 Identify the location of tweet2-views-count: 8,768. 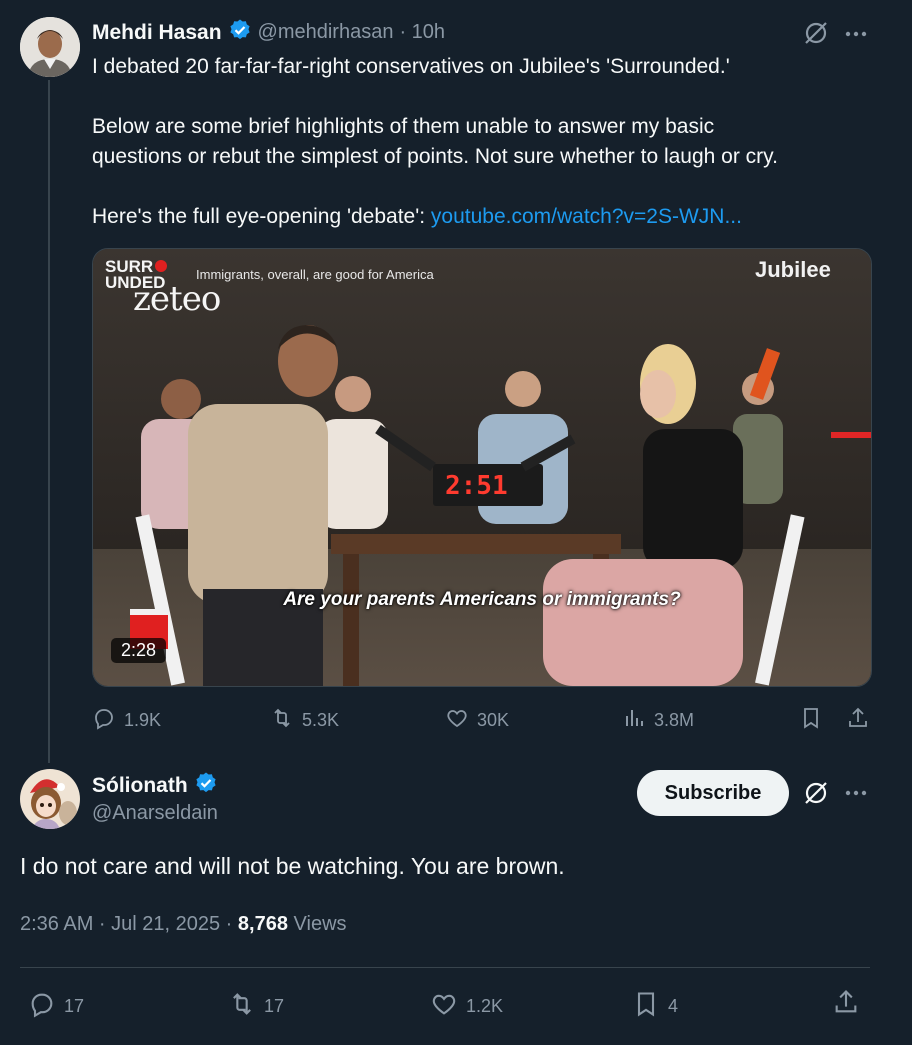
(262, 924).